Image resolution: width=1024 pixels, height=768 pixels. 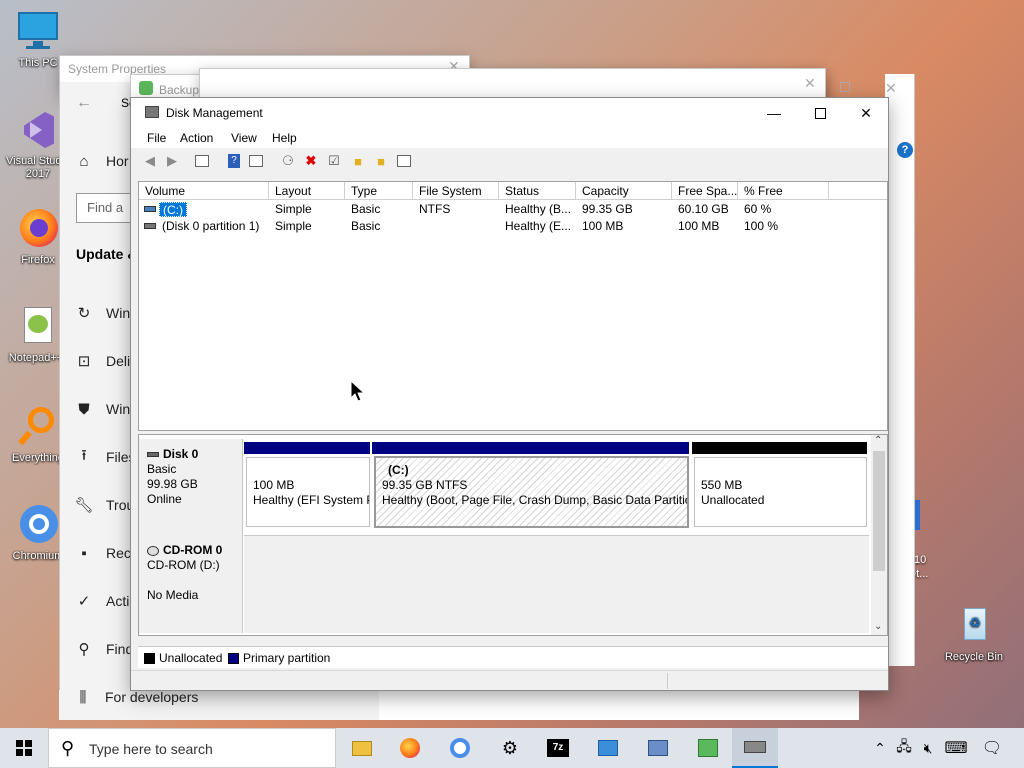 I want to click on cdrom-area, so click(x=556, y=584).